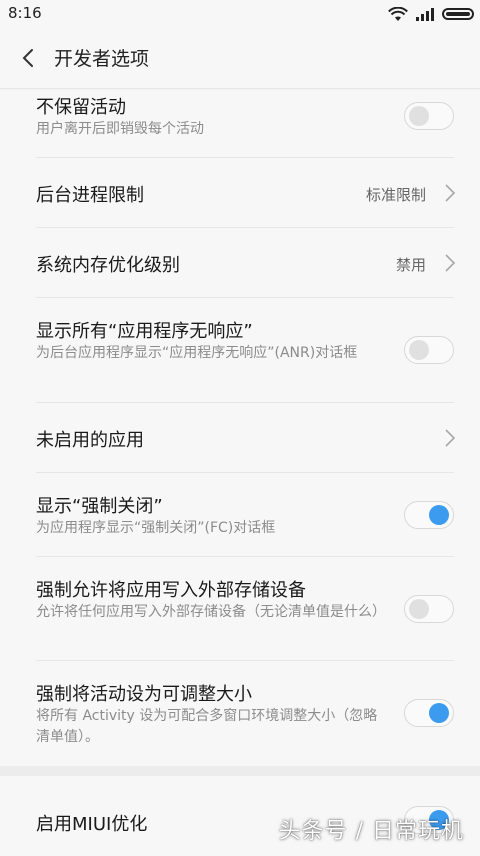 The image size is (480, 856). Describe the element at coordinates (120, 129) in the screenshot. I see `setting-subtitle: 用户离开后即销毁每个活动` at that location.